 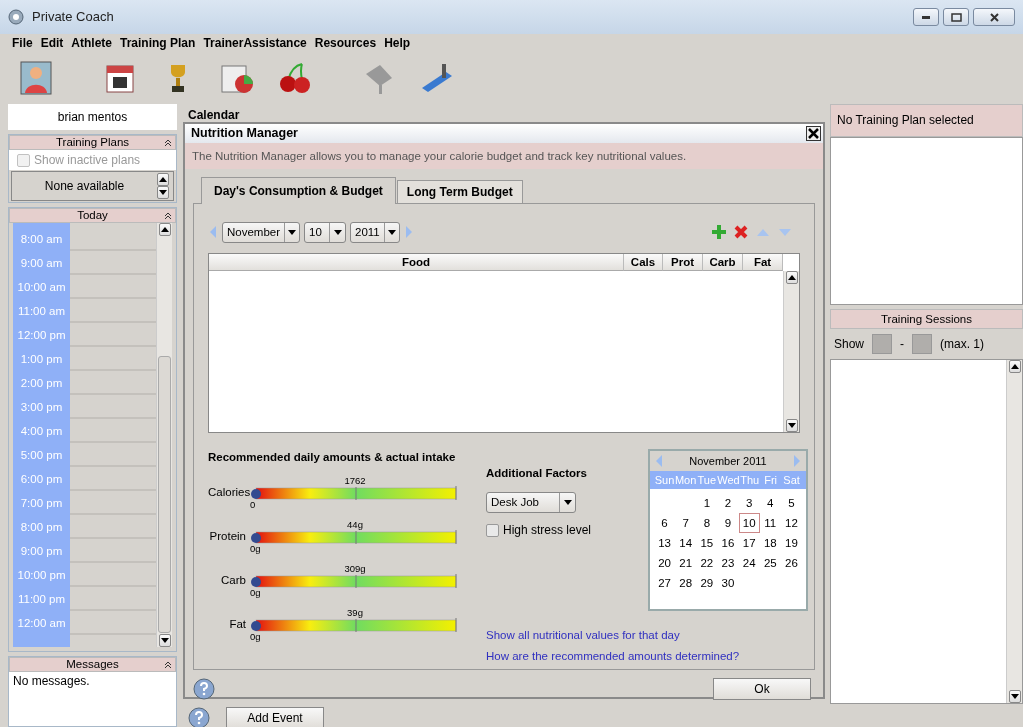 What do you see at coordinates (158, 43) in the screenshot?
I see `menu-item: Training Plan` at bounding box center [158, 43].